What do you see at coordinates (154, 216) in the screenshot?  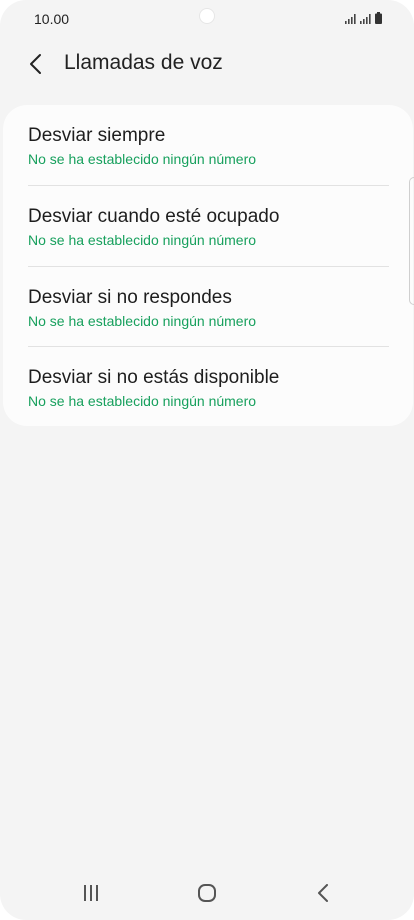 I see `option-title: Desviar cuando esté ocupado` at bounding box center [154, 216].